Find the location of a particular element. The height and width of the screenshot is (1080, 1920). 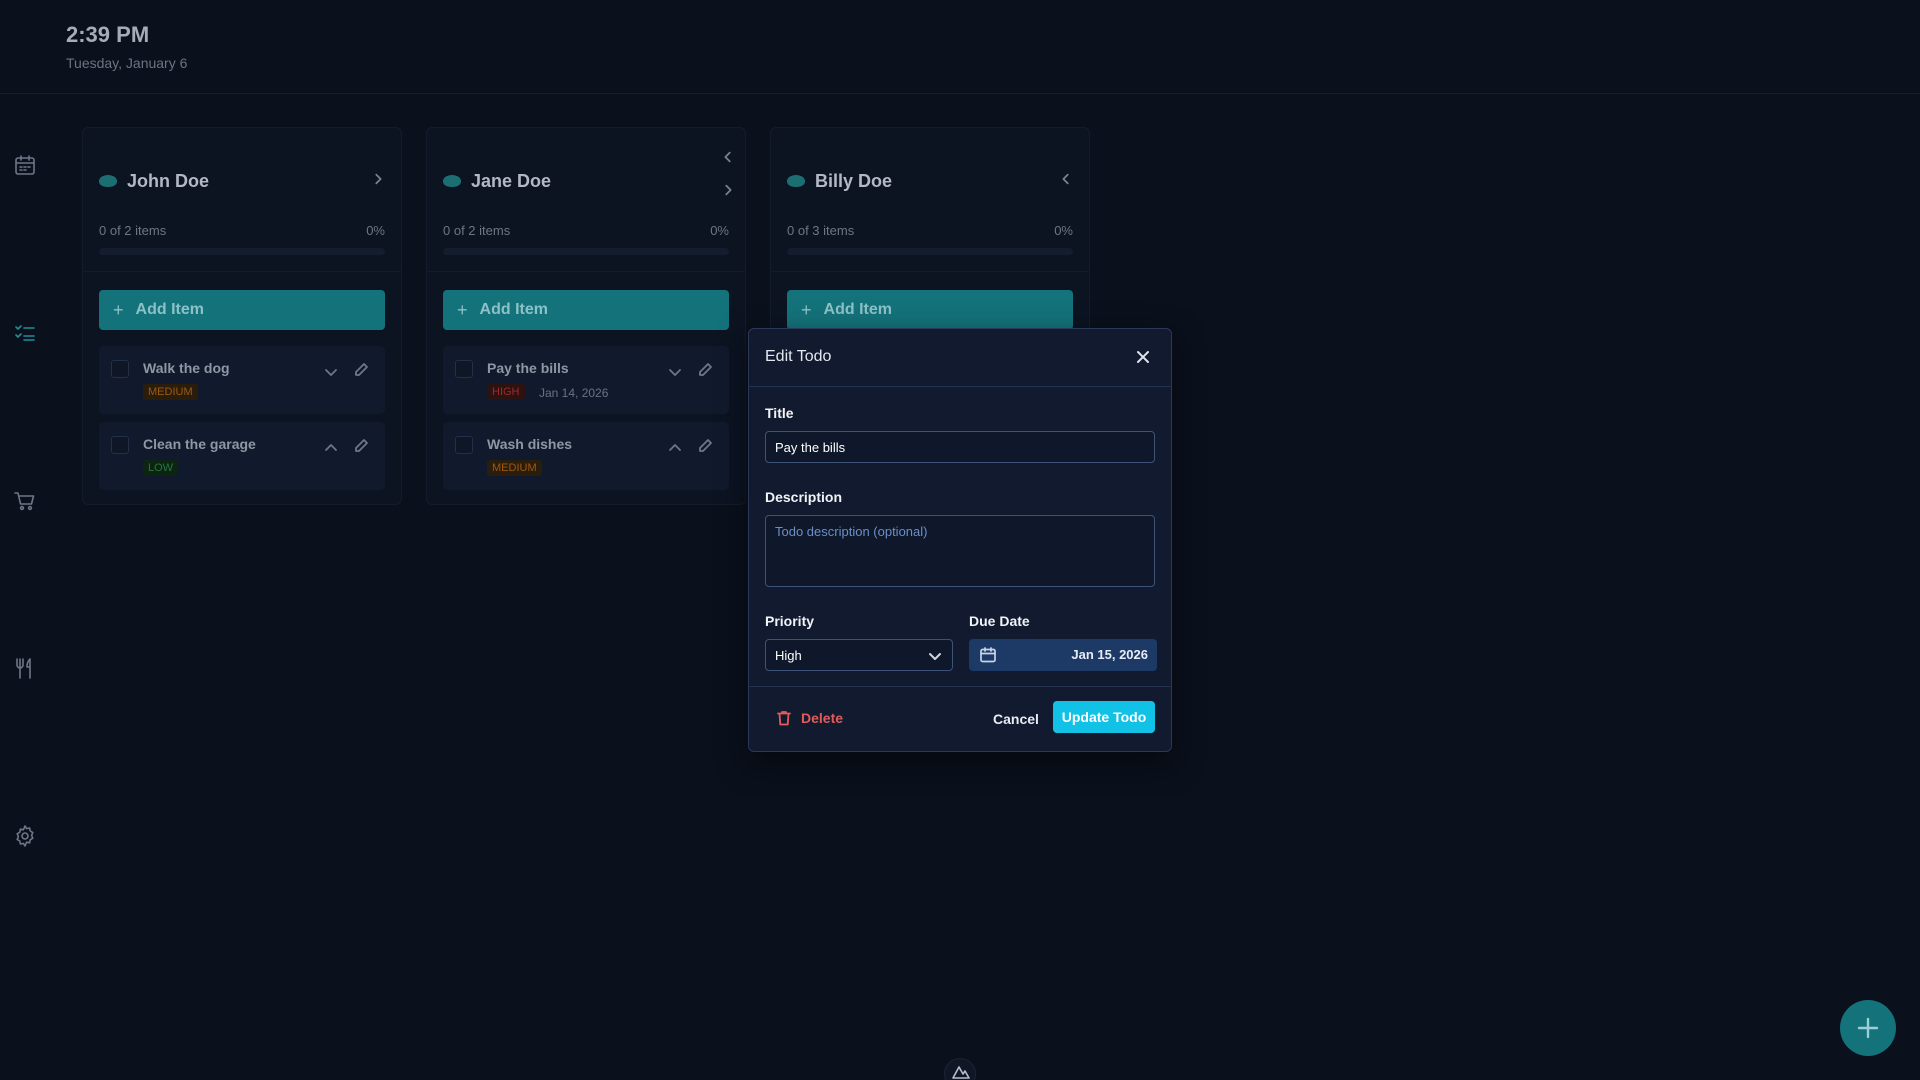

sidebar is located at coordinates (26, 587).